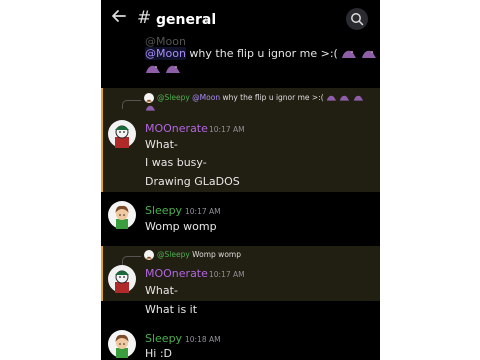  What do you see at coordinates (171, 309) in the screenshot?
I see `message-line: What is it` at bounding box center [171, 309].